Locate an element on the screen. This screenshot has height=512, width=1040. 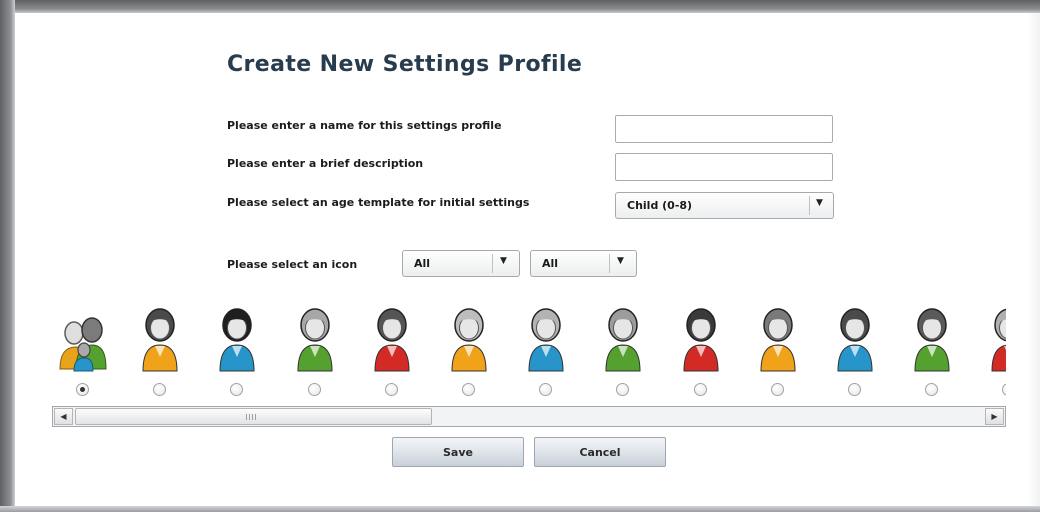
age-template-value: Child (0-8) is located at coordinates (660, 205).